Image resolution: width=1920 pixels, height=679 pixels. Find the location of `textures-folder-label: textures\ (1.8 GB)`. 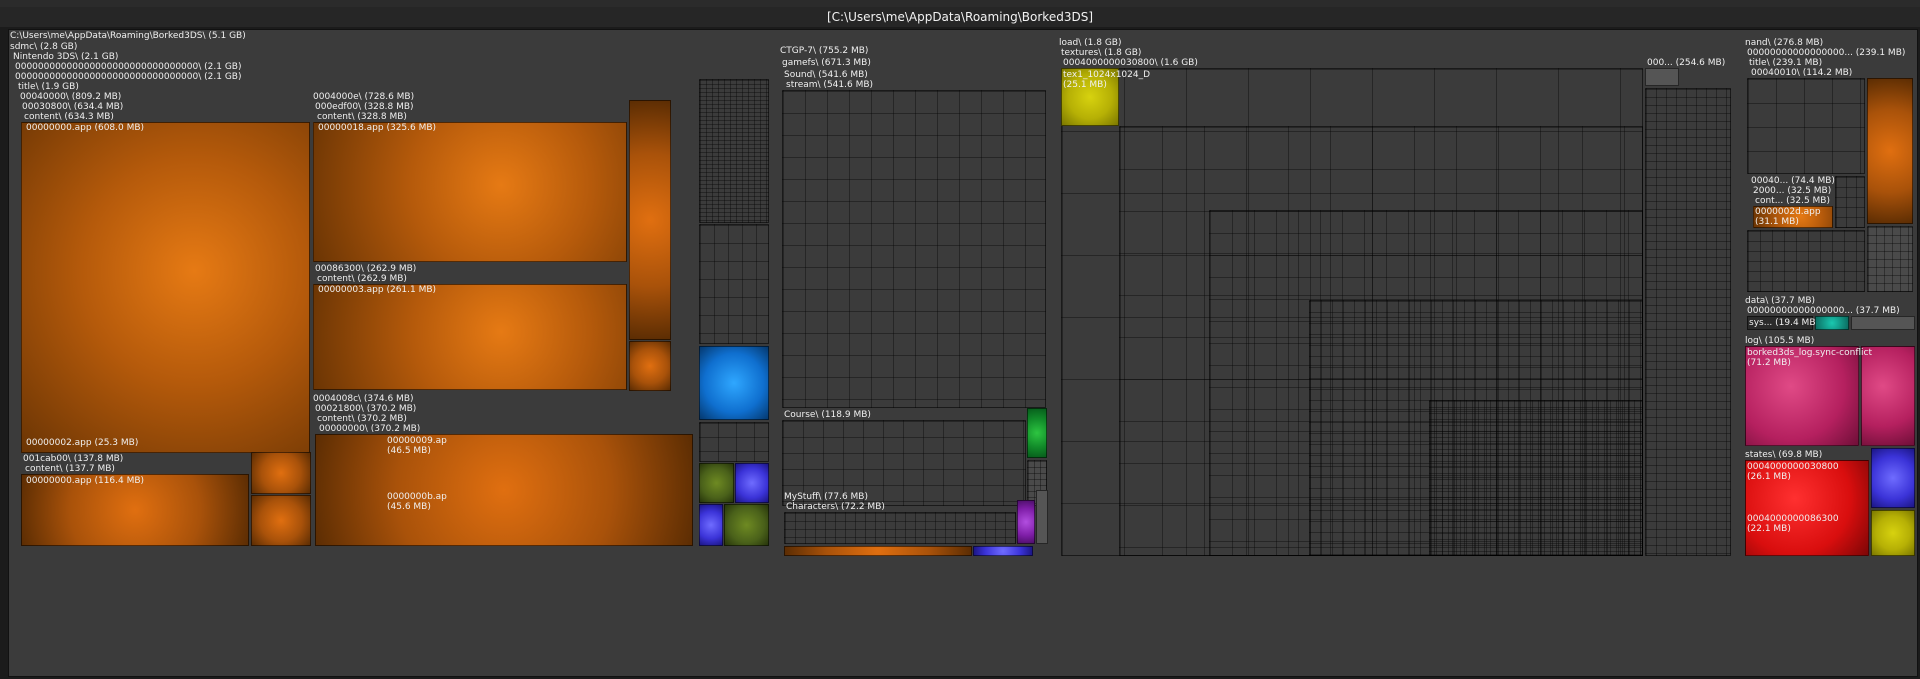

textures-folder-label: textures\ (1.8 GB) is located at coordinates (1101, 53).